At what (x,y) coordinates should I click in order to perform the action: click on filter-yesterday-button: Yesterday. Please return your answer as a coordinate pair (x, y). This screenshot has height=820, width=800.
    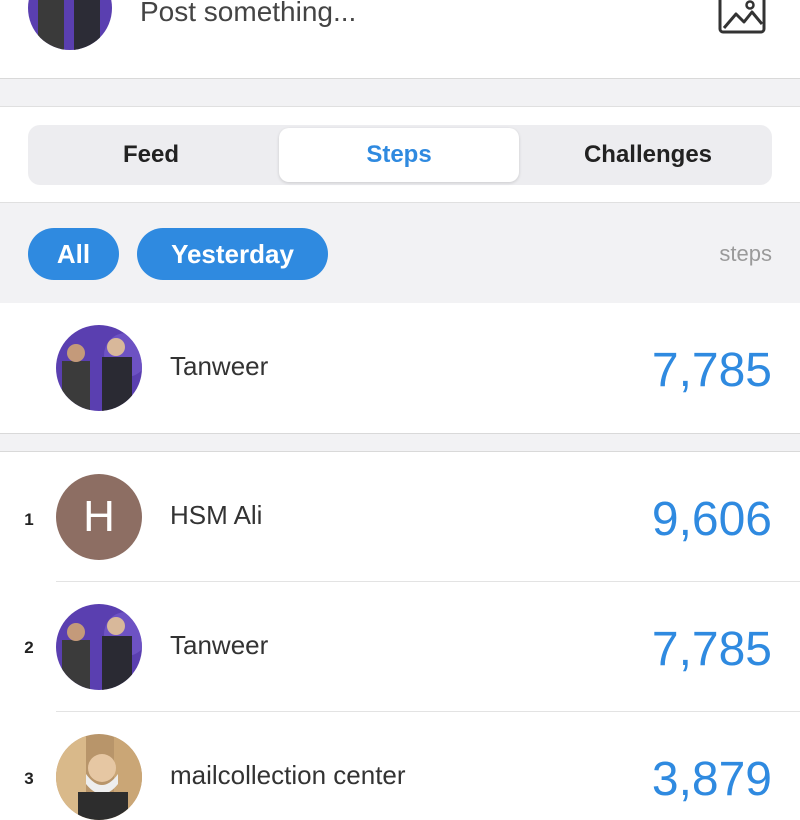
    Looking at the image, I should click on (232, 254).